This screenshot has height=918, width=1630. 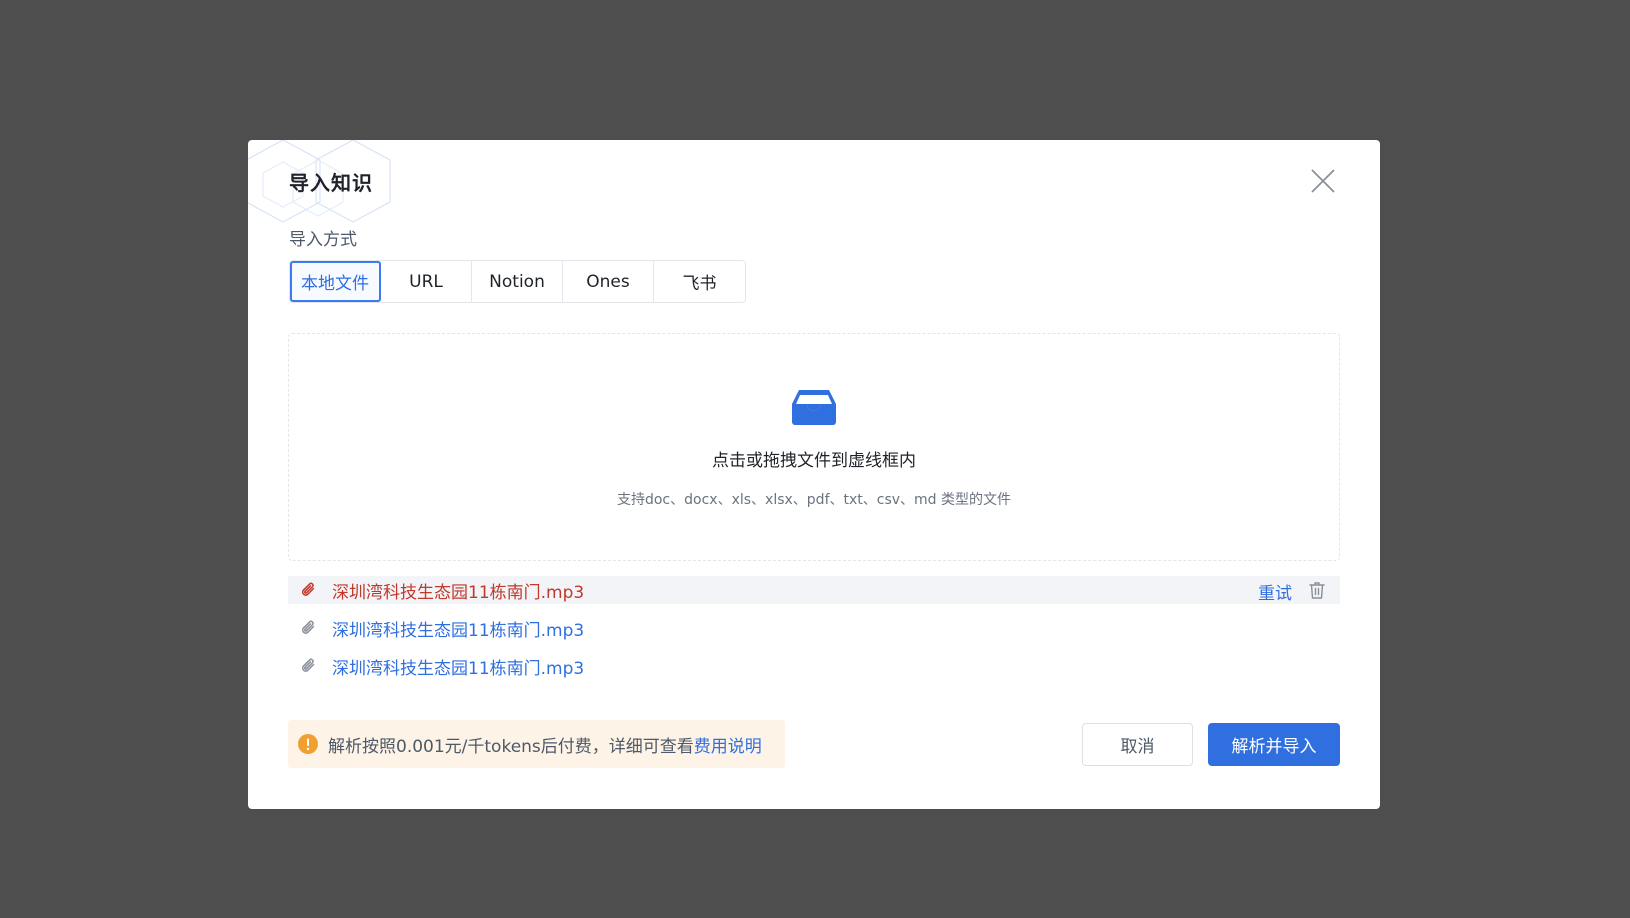 I want to click on pricing-link: 费用说明, so click(x=728, y=744).